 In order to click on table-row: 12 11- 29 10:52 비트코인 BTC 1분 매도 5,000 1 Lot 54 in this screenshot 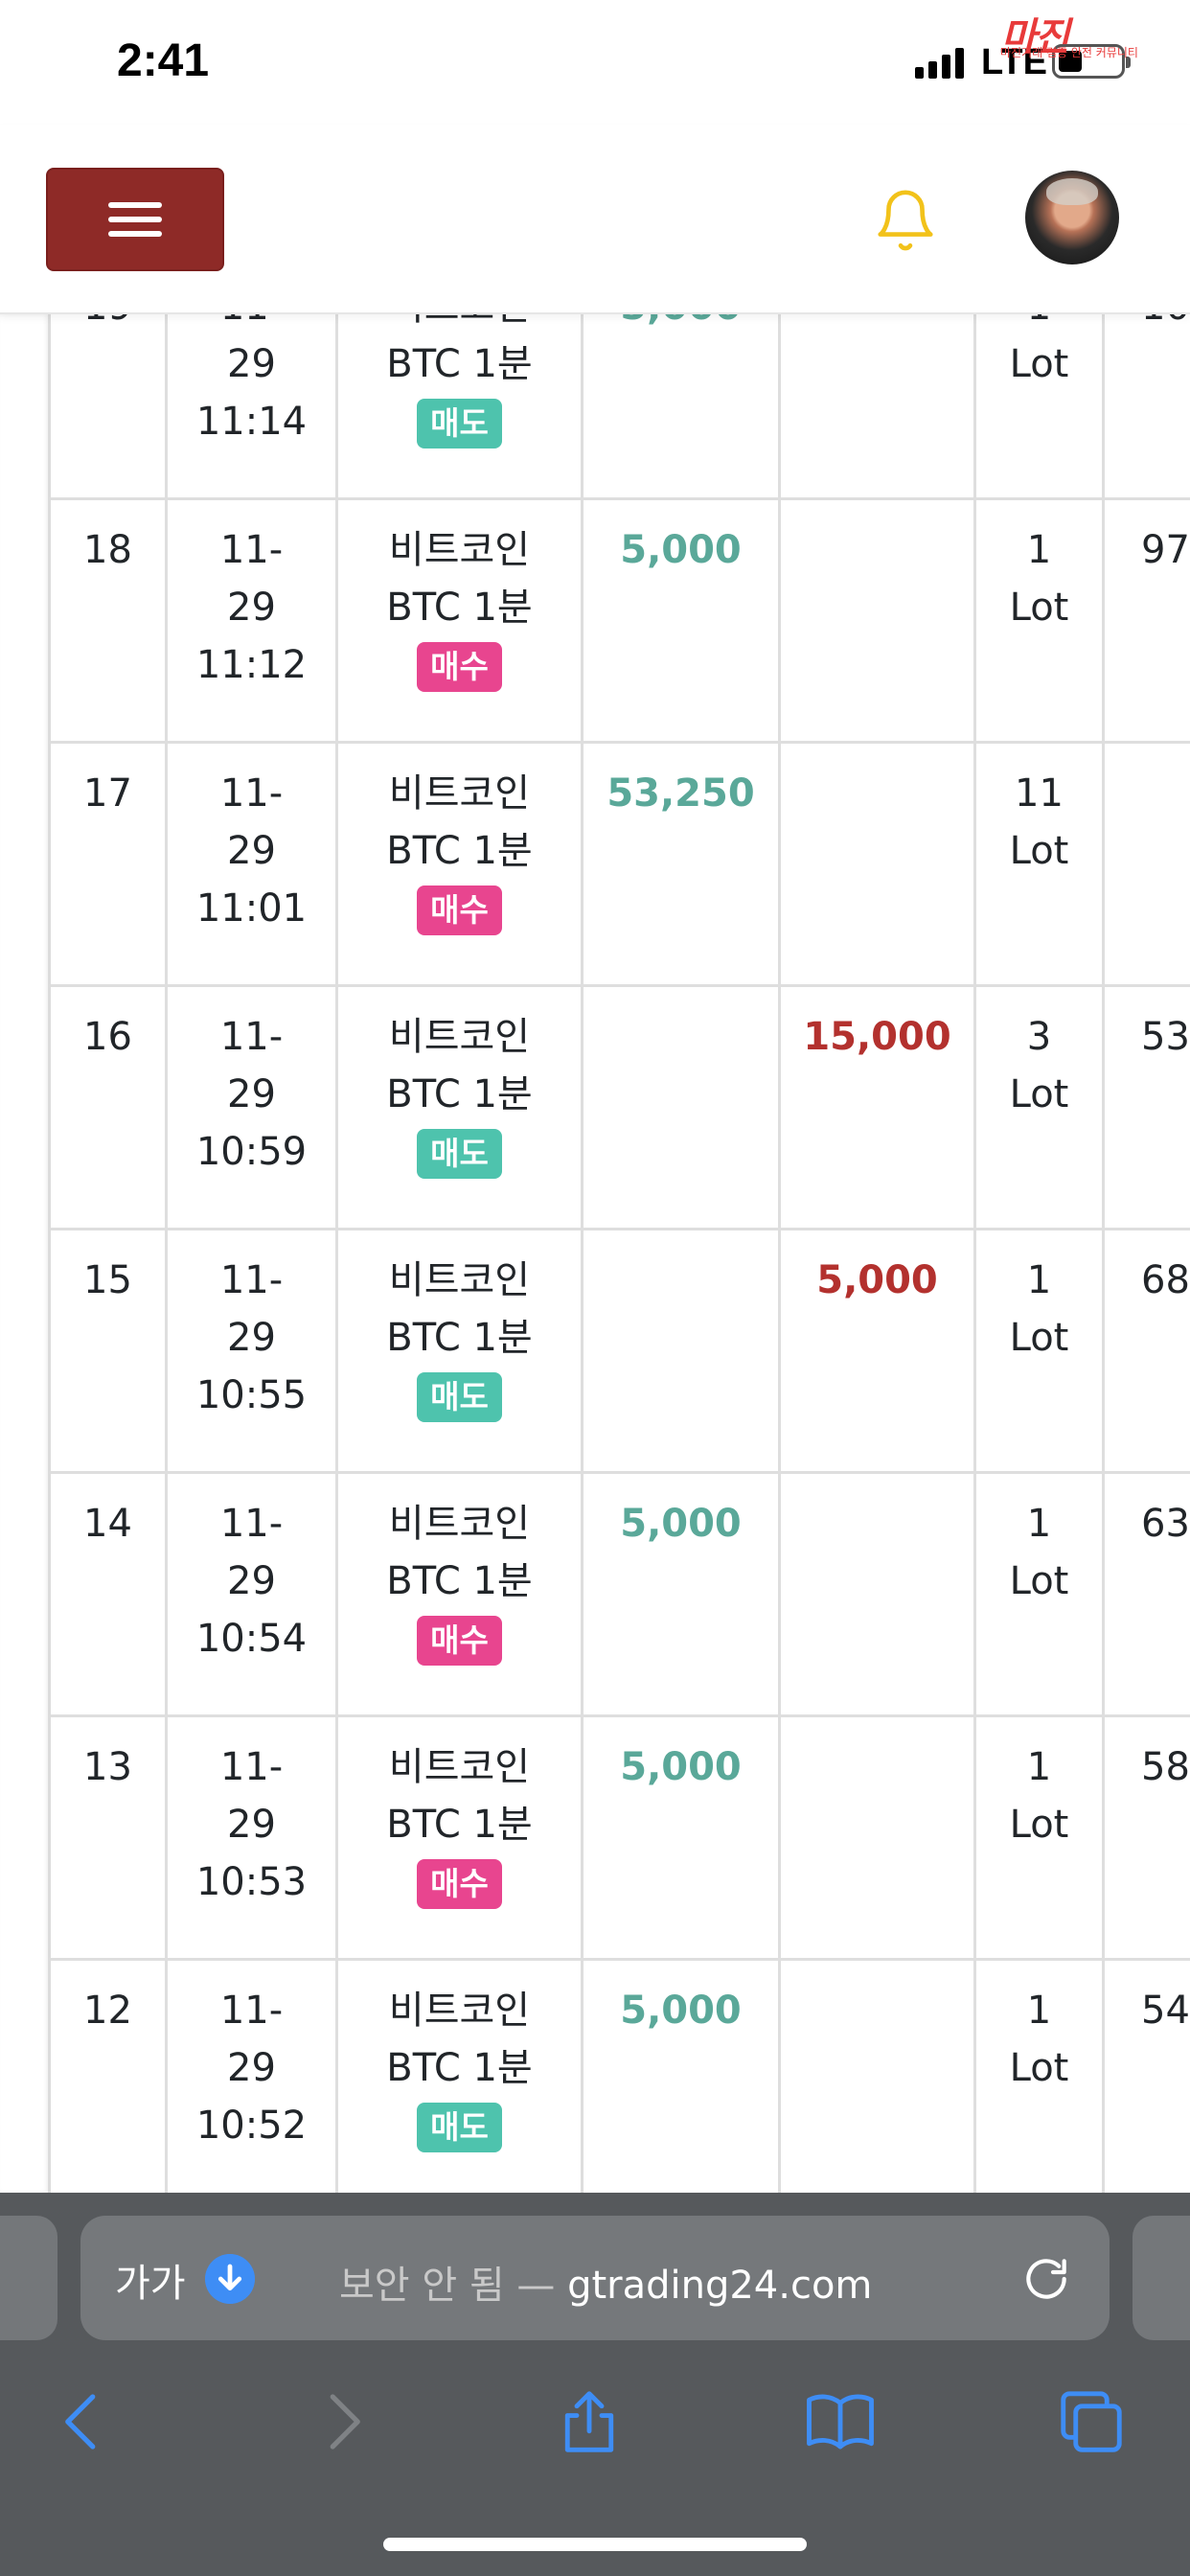, I will do `click(621, 2077)`.